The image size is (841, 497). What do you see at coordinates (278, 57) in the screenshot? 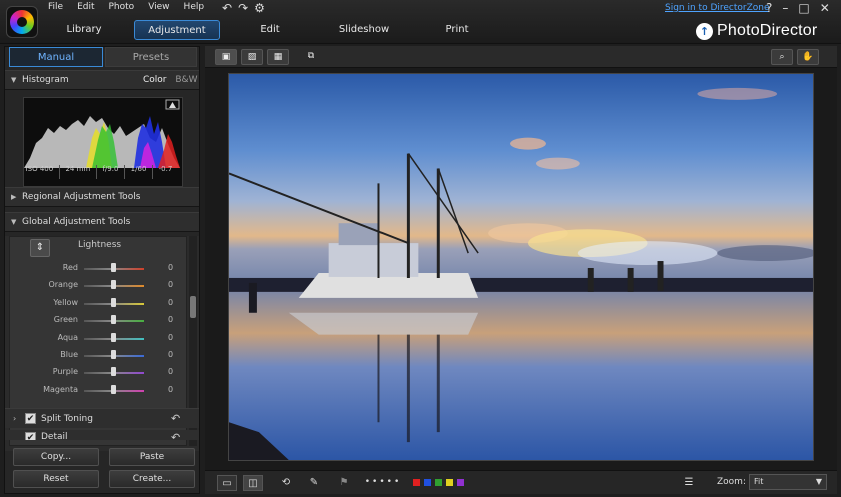
I see `grid-view-icon: ▦` at bounding box center [278, 57].